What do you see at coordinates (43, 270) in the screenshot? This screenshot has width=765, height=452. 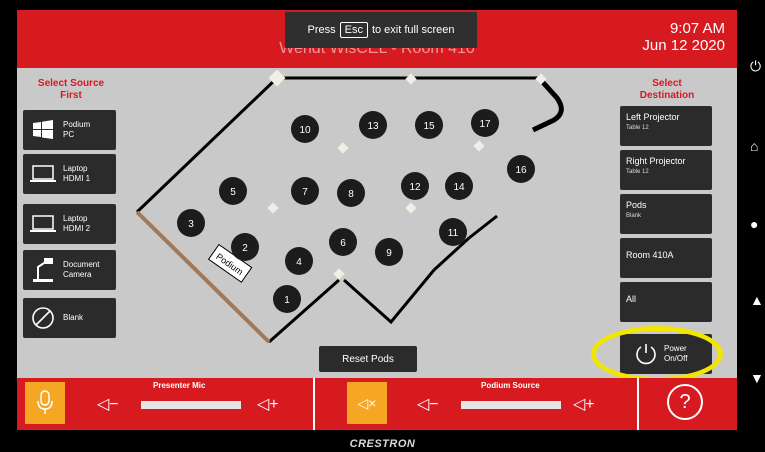 I see `document-camera-icon` at bounding box center [43, 270].